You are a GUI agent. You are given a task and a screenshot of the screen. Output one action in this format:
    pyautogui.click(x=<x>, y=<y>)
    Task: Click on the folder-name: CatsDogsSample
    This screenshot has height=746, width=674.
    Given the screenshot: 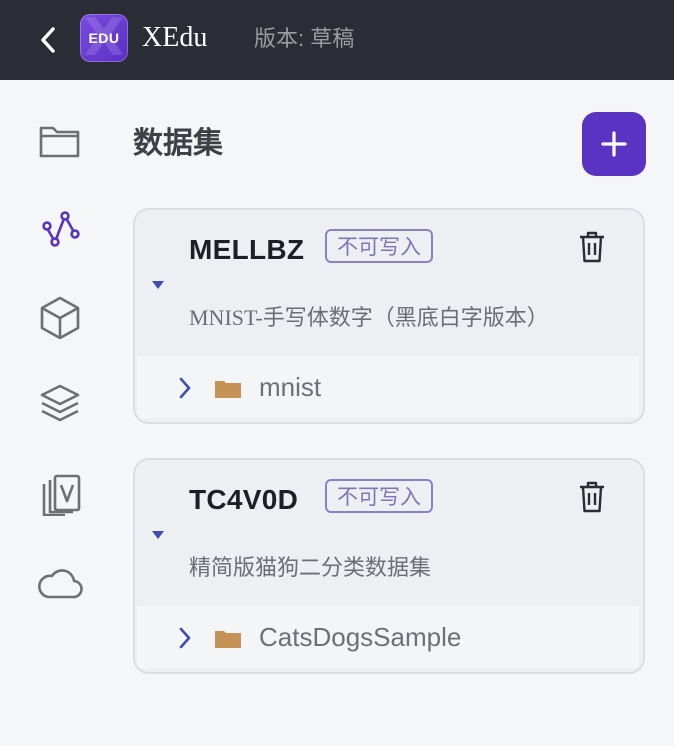 What is the action you would take?
    pyautogui.click(x=360, y=637)
    